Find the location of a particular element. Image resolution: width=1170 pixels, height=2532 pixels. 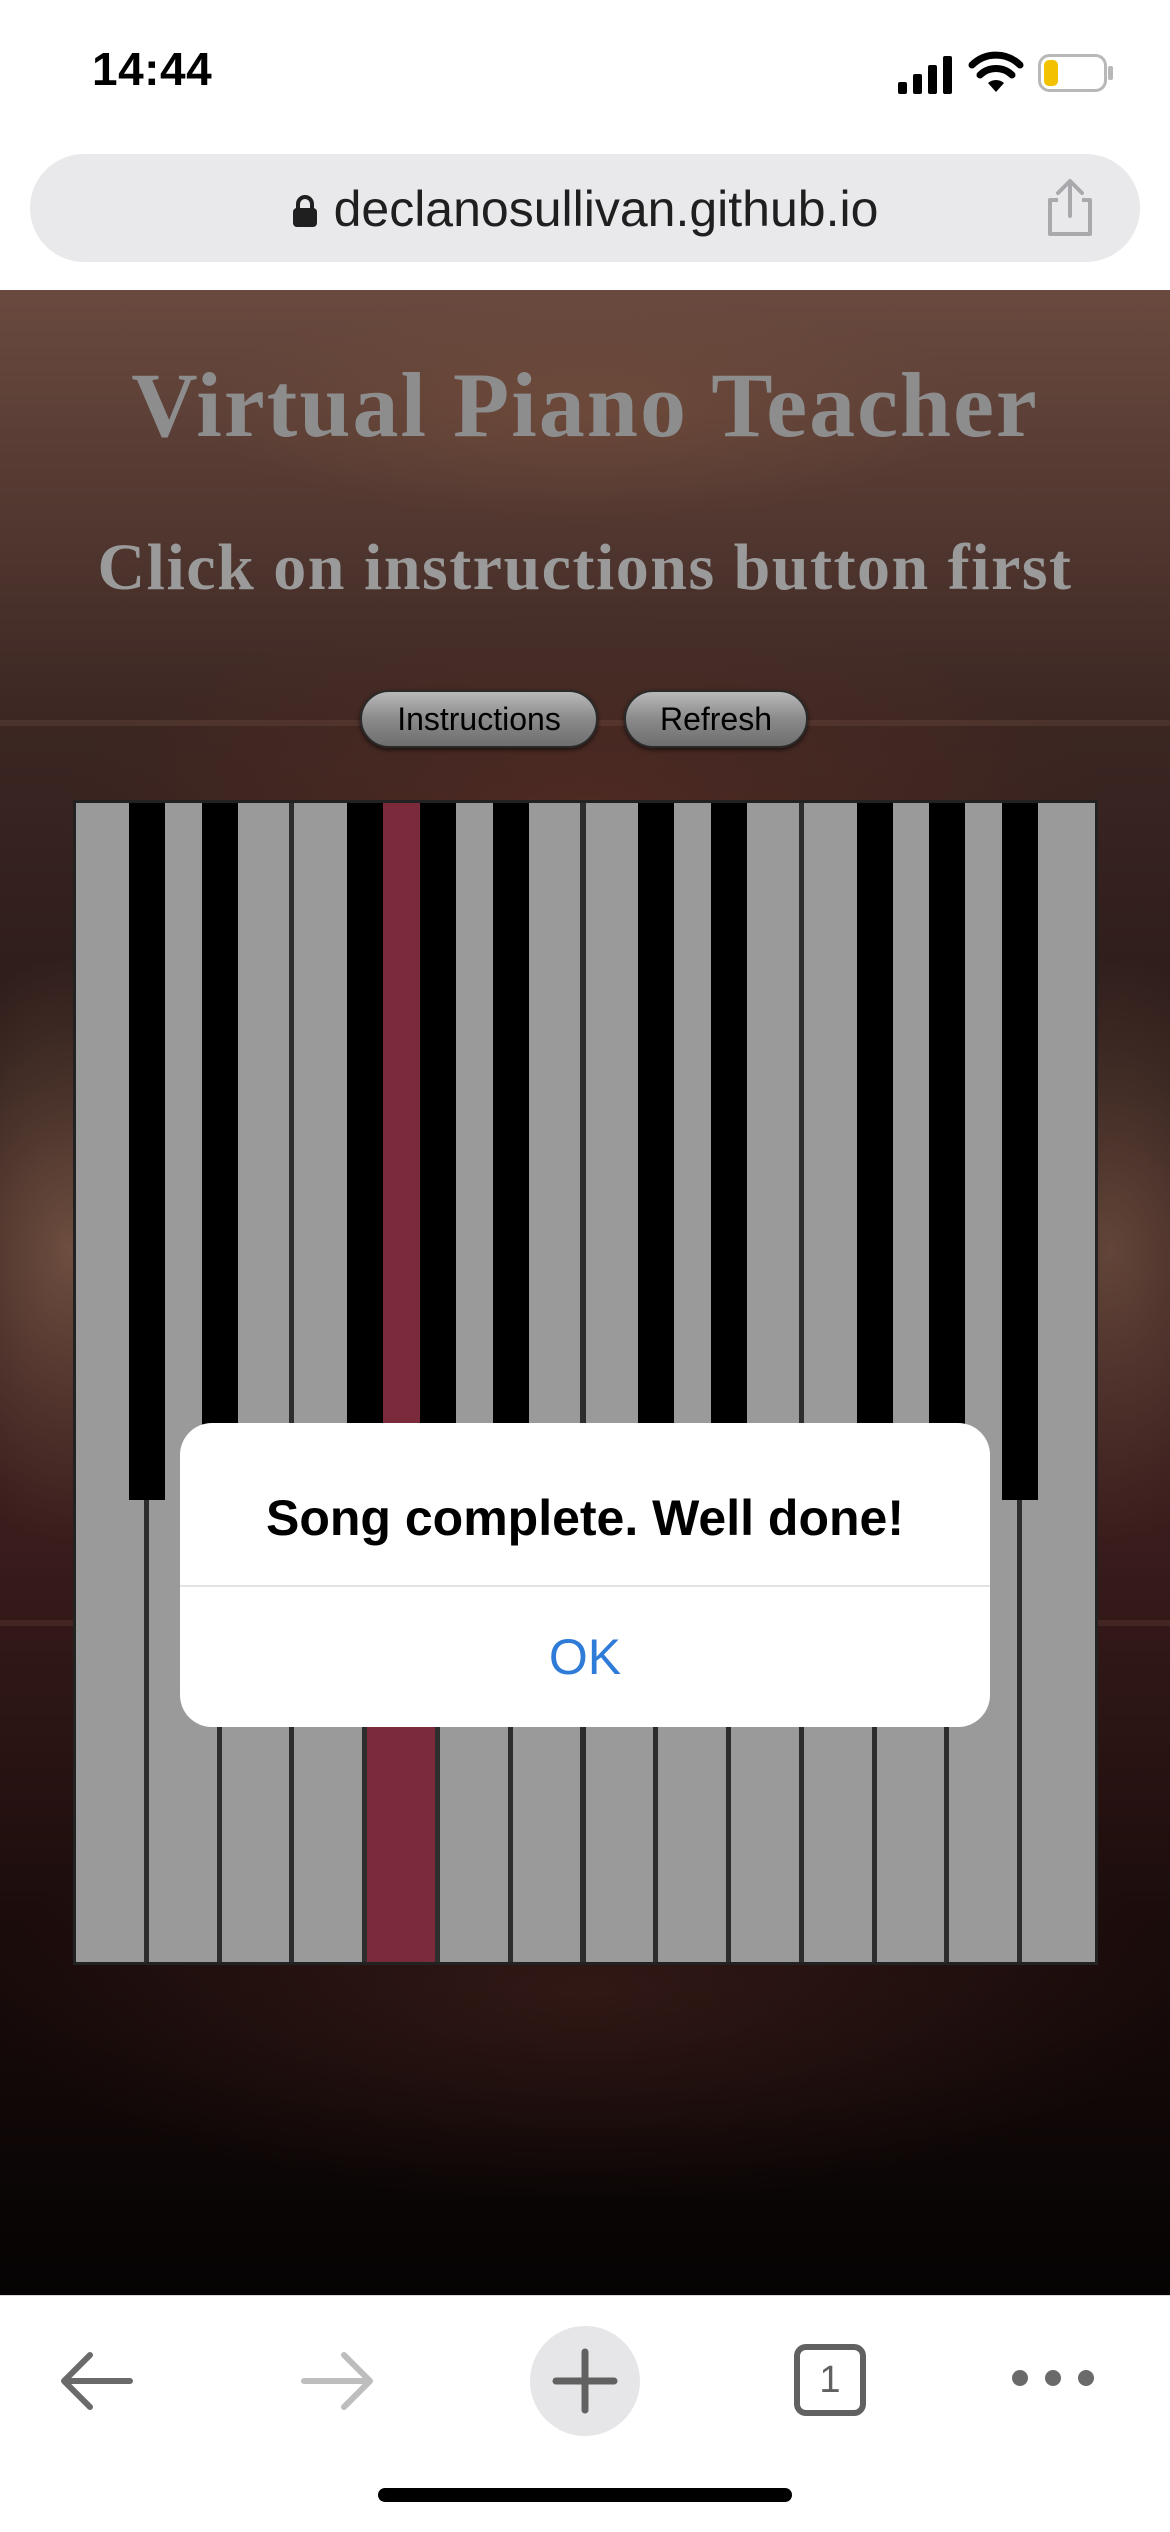

address-area: declanosullivan.github.io is located at coordinates (585, 220).